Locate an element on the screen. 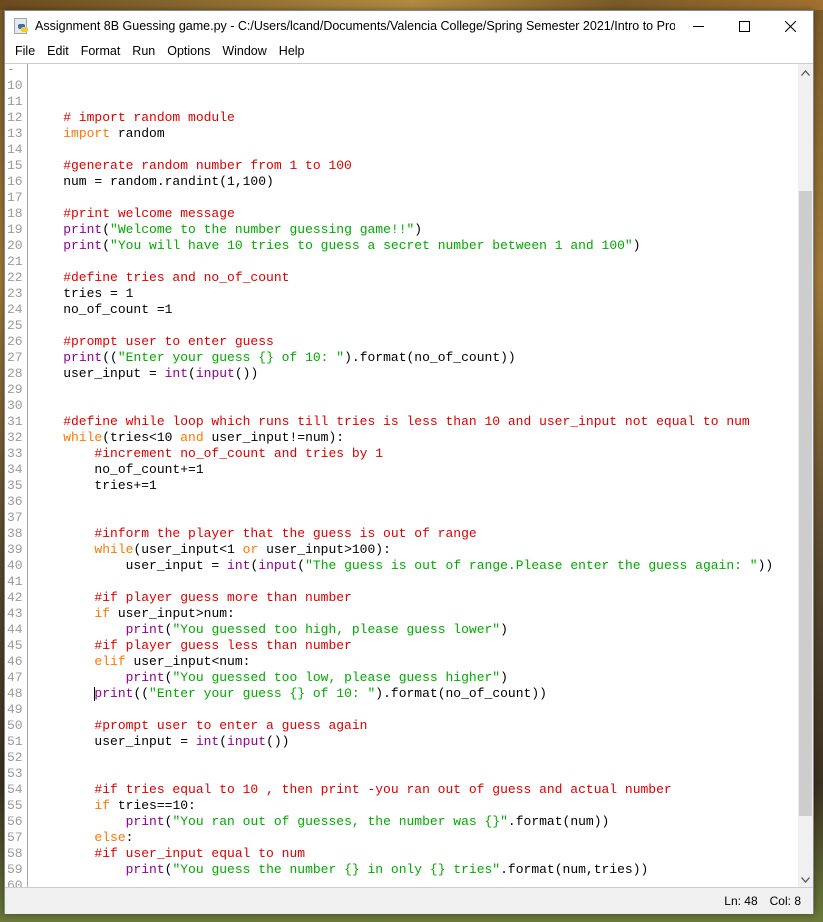  code-line: import random is located at coordinates (402, 134).